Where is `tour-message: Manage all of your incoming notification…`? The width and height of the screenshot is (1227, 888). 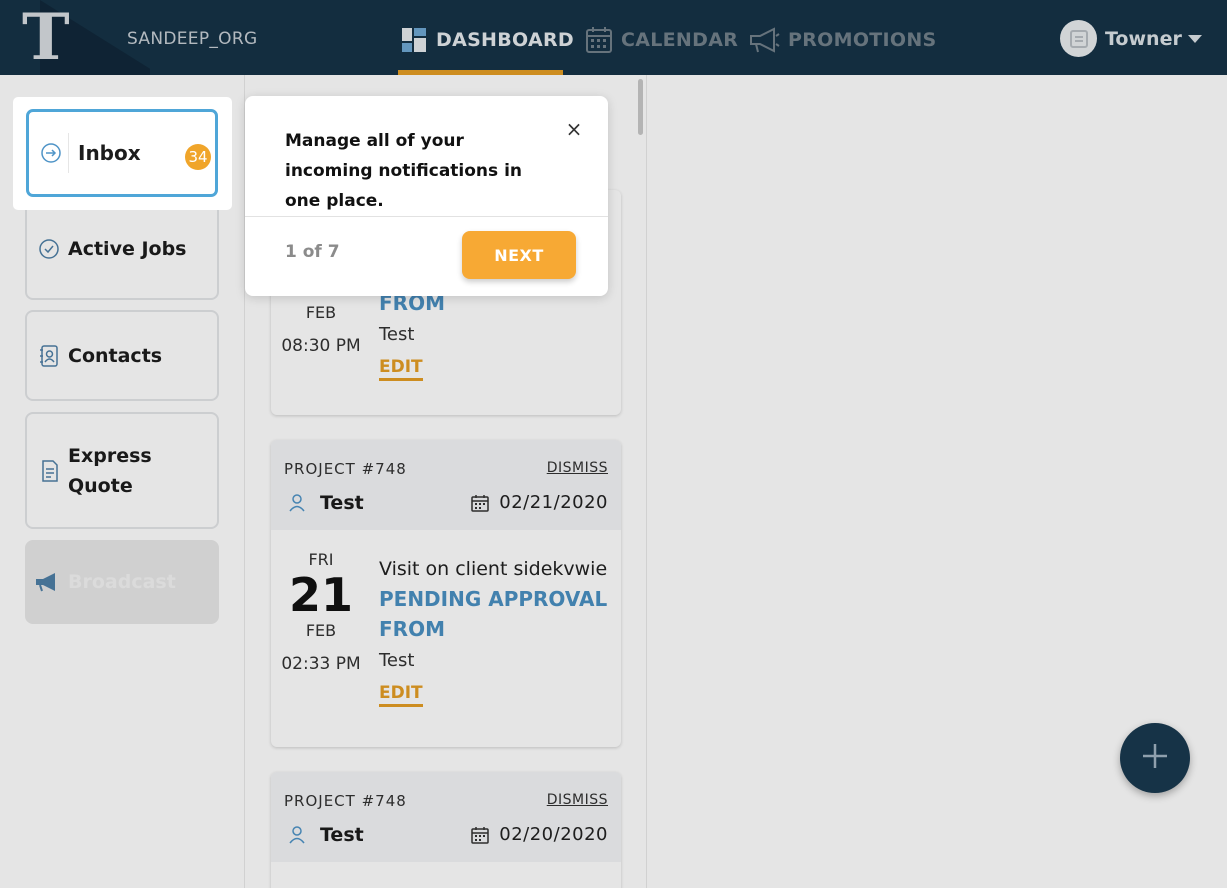 tour-message: Manage all of your incoming notification… is located at coordinates (404, 171).